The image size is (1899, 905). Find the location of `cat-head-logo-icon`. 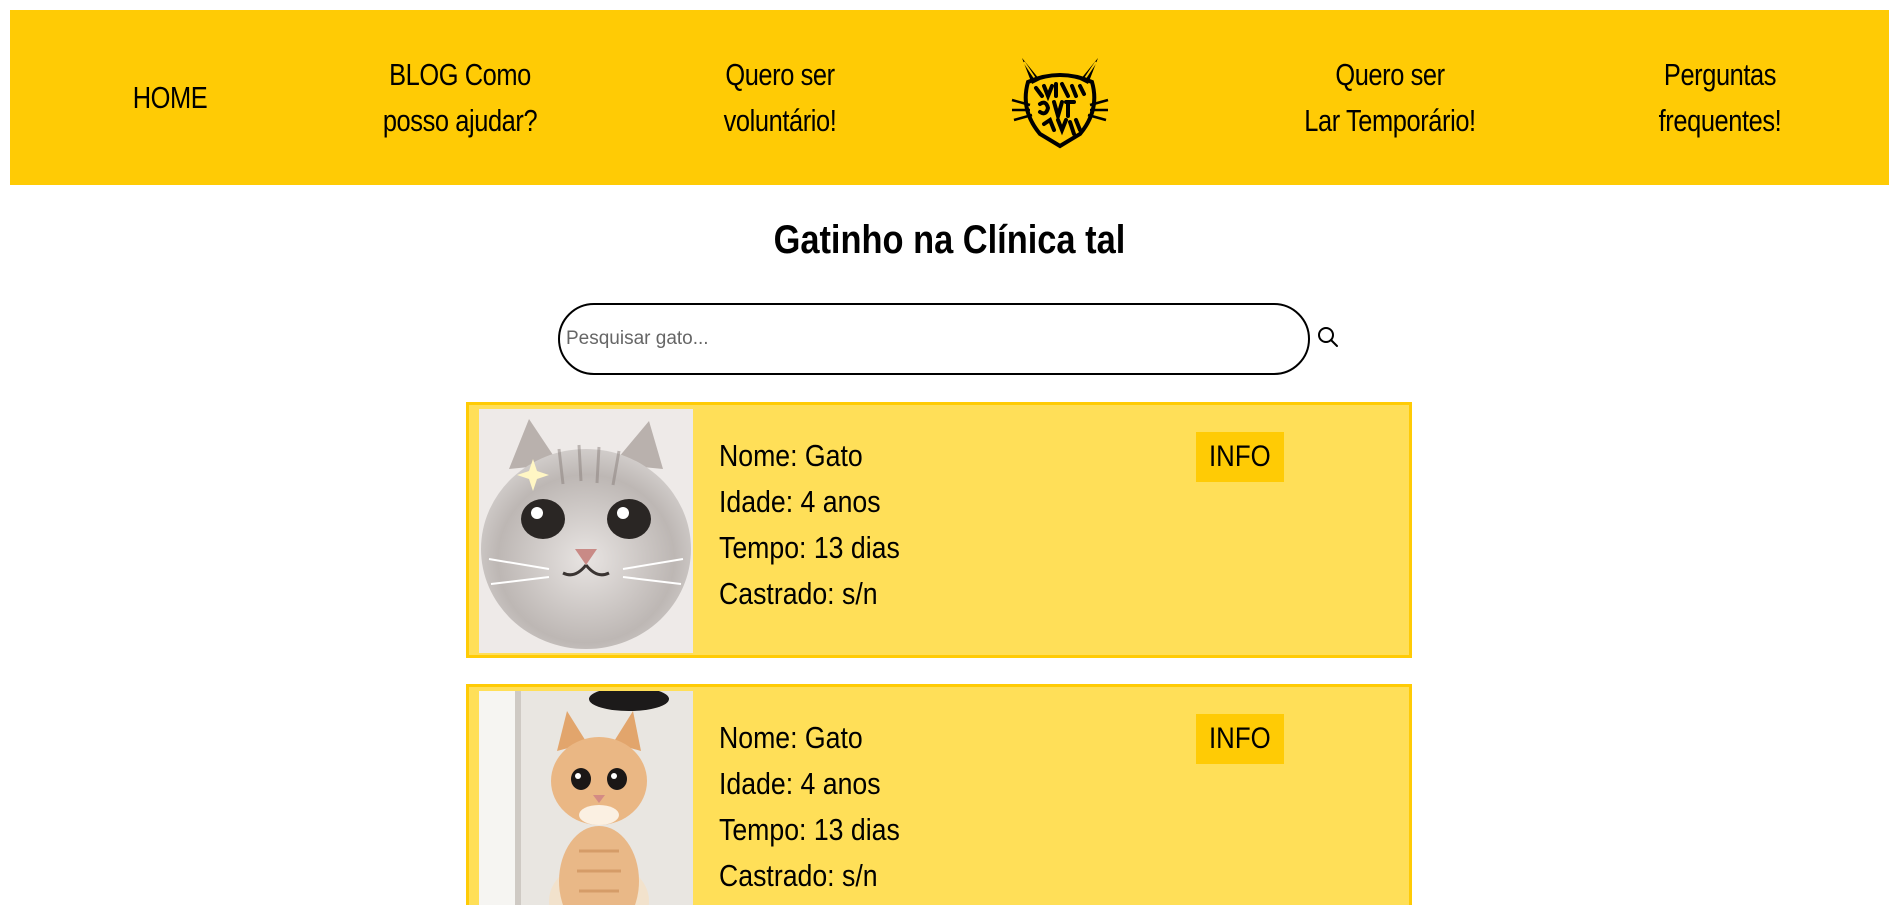

cat-head-logo-icon is located at coordinates (1060, 103).